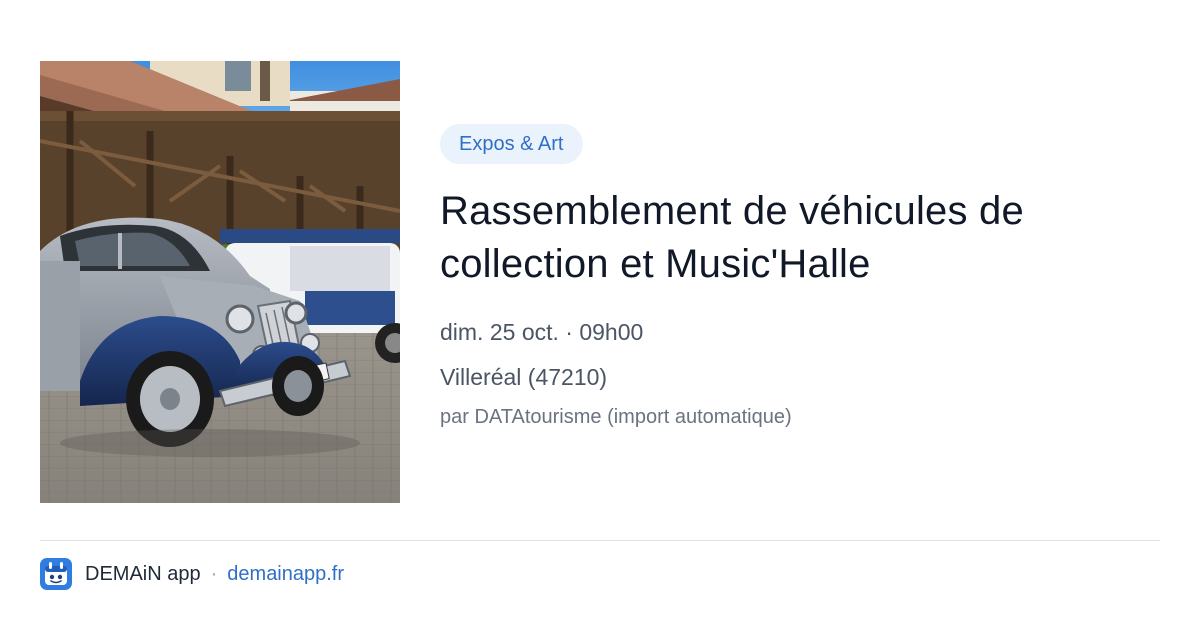 This screenshot has height=630, width=1200. What do you see at coordinates (511, 144) in the screenshot?
I see `category-badge: Expos & Art` at bounding box center [511, 144].